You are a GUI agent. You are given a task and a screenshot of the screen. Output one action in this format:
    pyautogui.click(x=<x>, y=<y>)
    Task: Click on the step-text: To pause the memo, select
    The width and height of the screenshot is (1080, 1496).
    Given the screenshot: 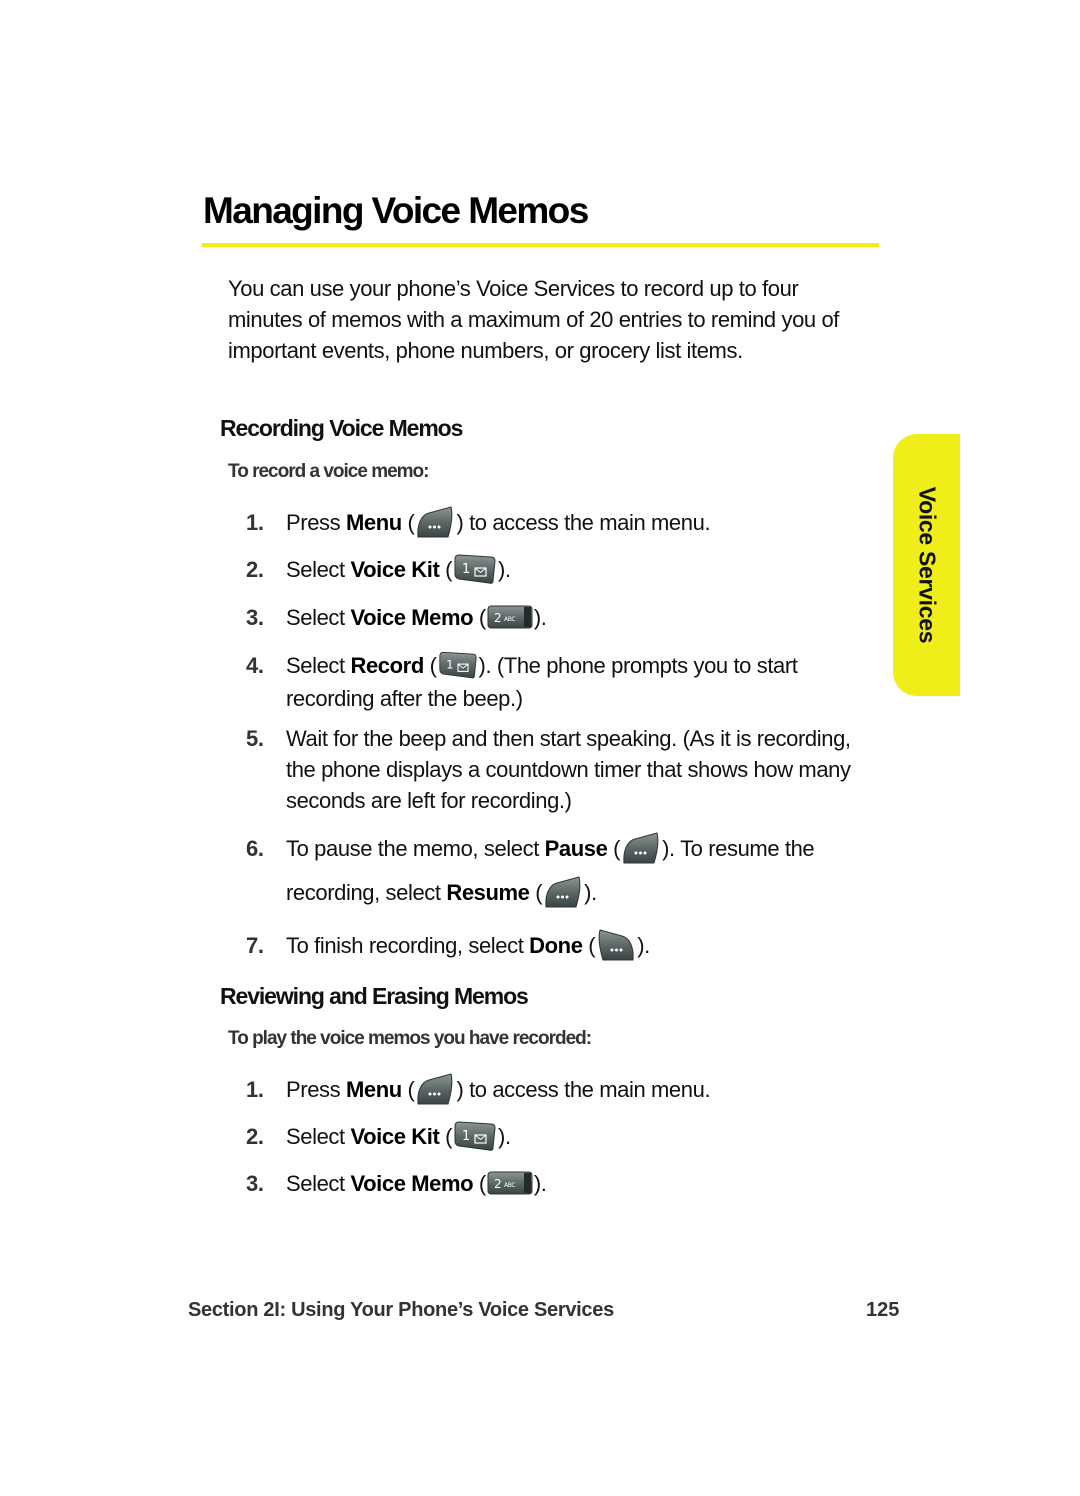 What is the action you would take?
    pyautogui.click(x=415, y=848)
    